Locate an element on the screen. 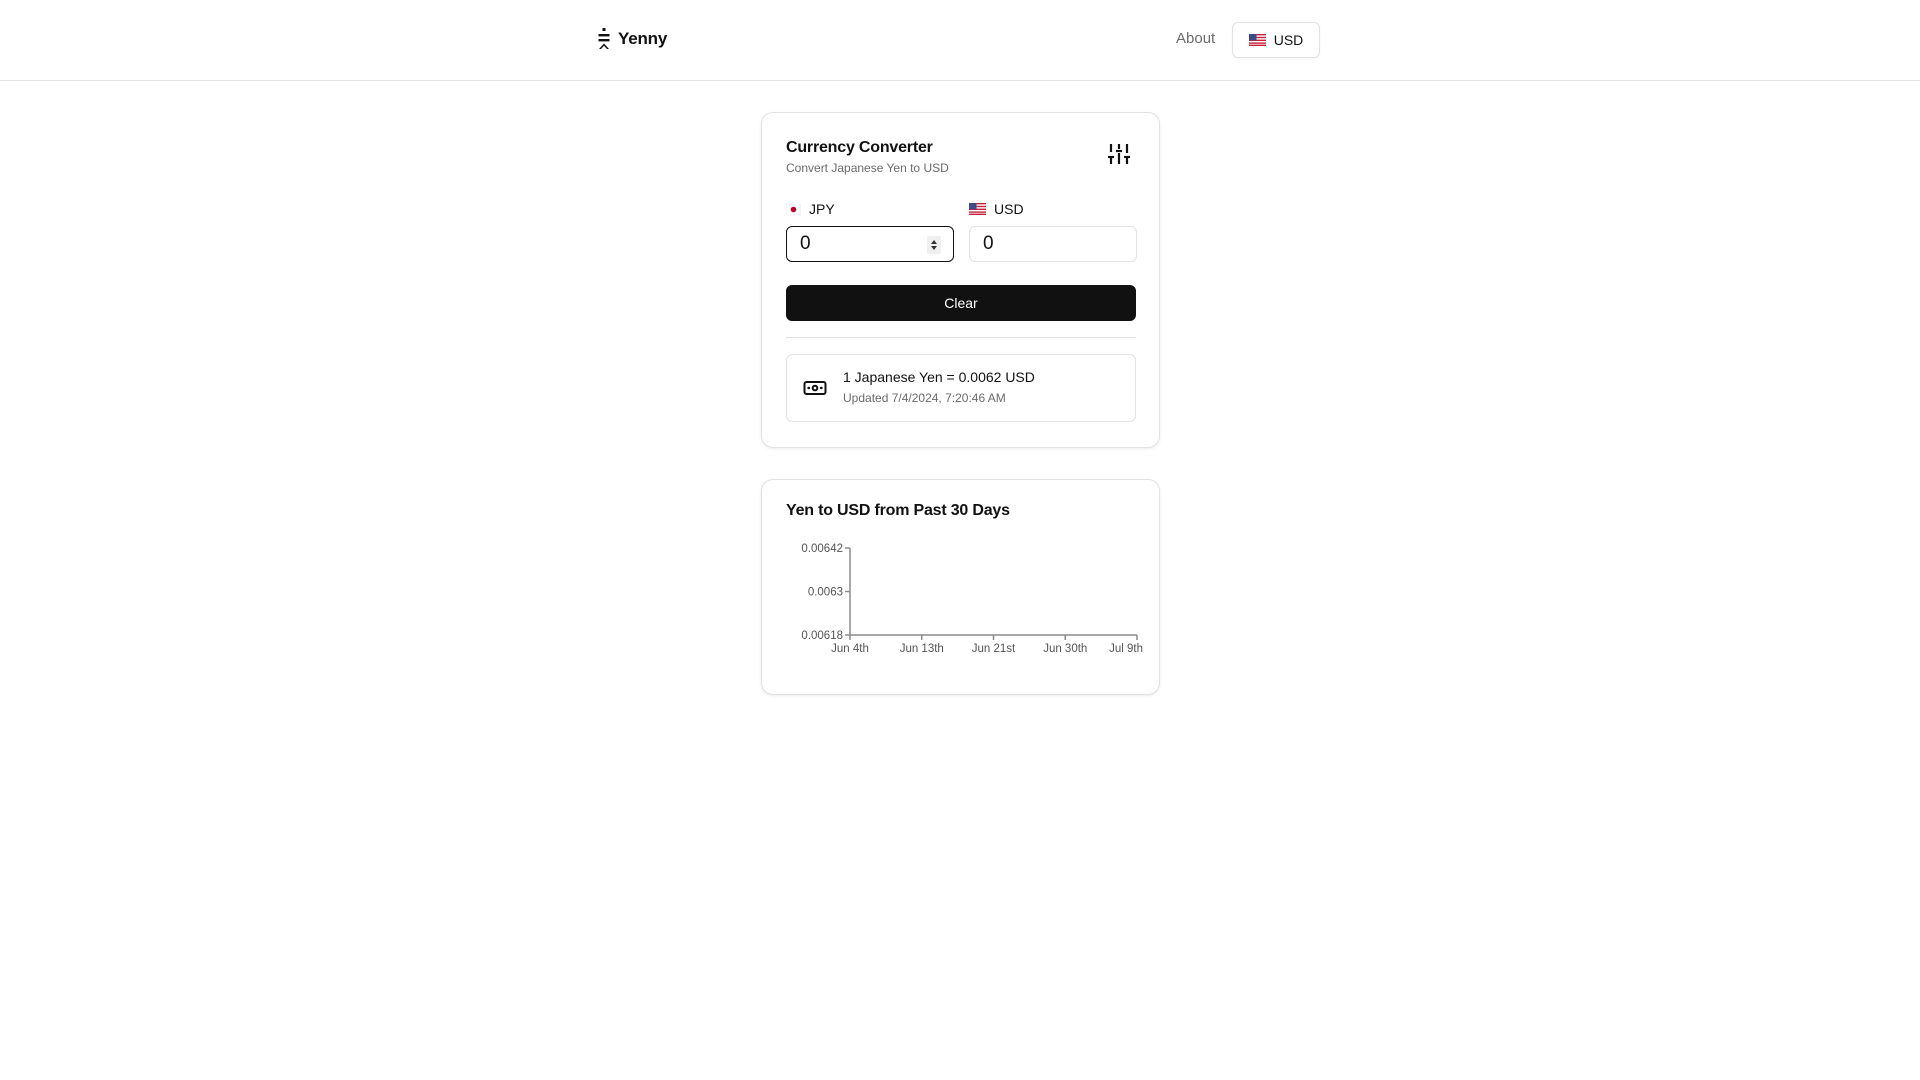  x-tick-label: Jun 30th is located at coordinates (1065, 649).